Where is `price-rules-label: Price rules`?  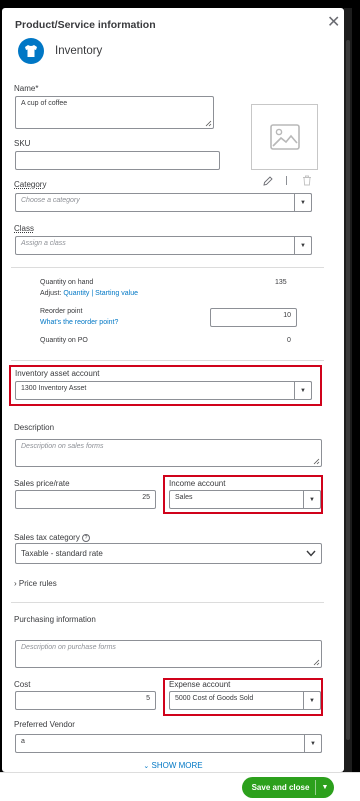
price-rules-label: Price rules is located at coordinates (37, 583).